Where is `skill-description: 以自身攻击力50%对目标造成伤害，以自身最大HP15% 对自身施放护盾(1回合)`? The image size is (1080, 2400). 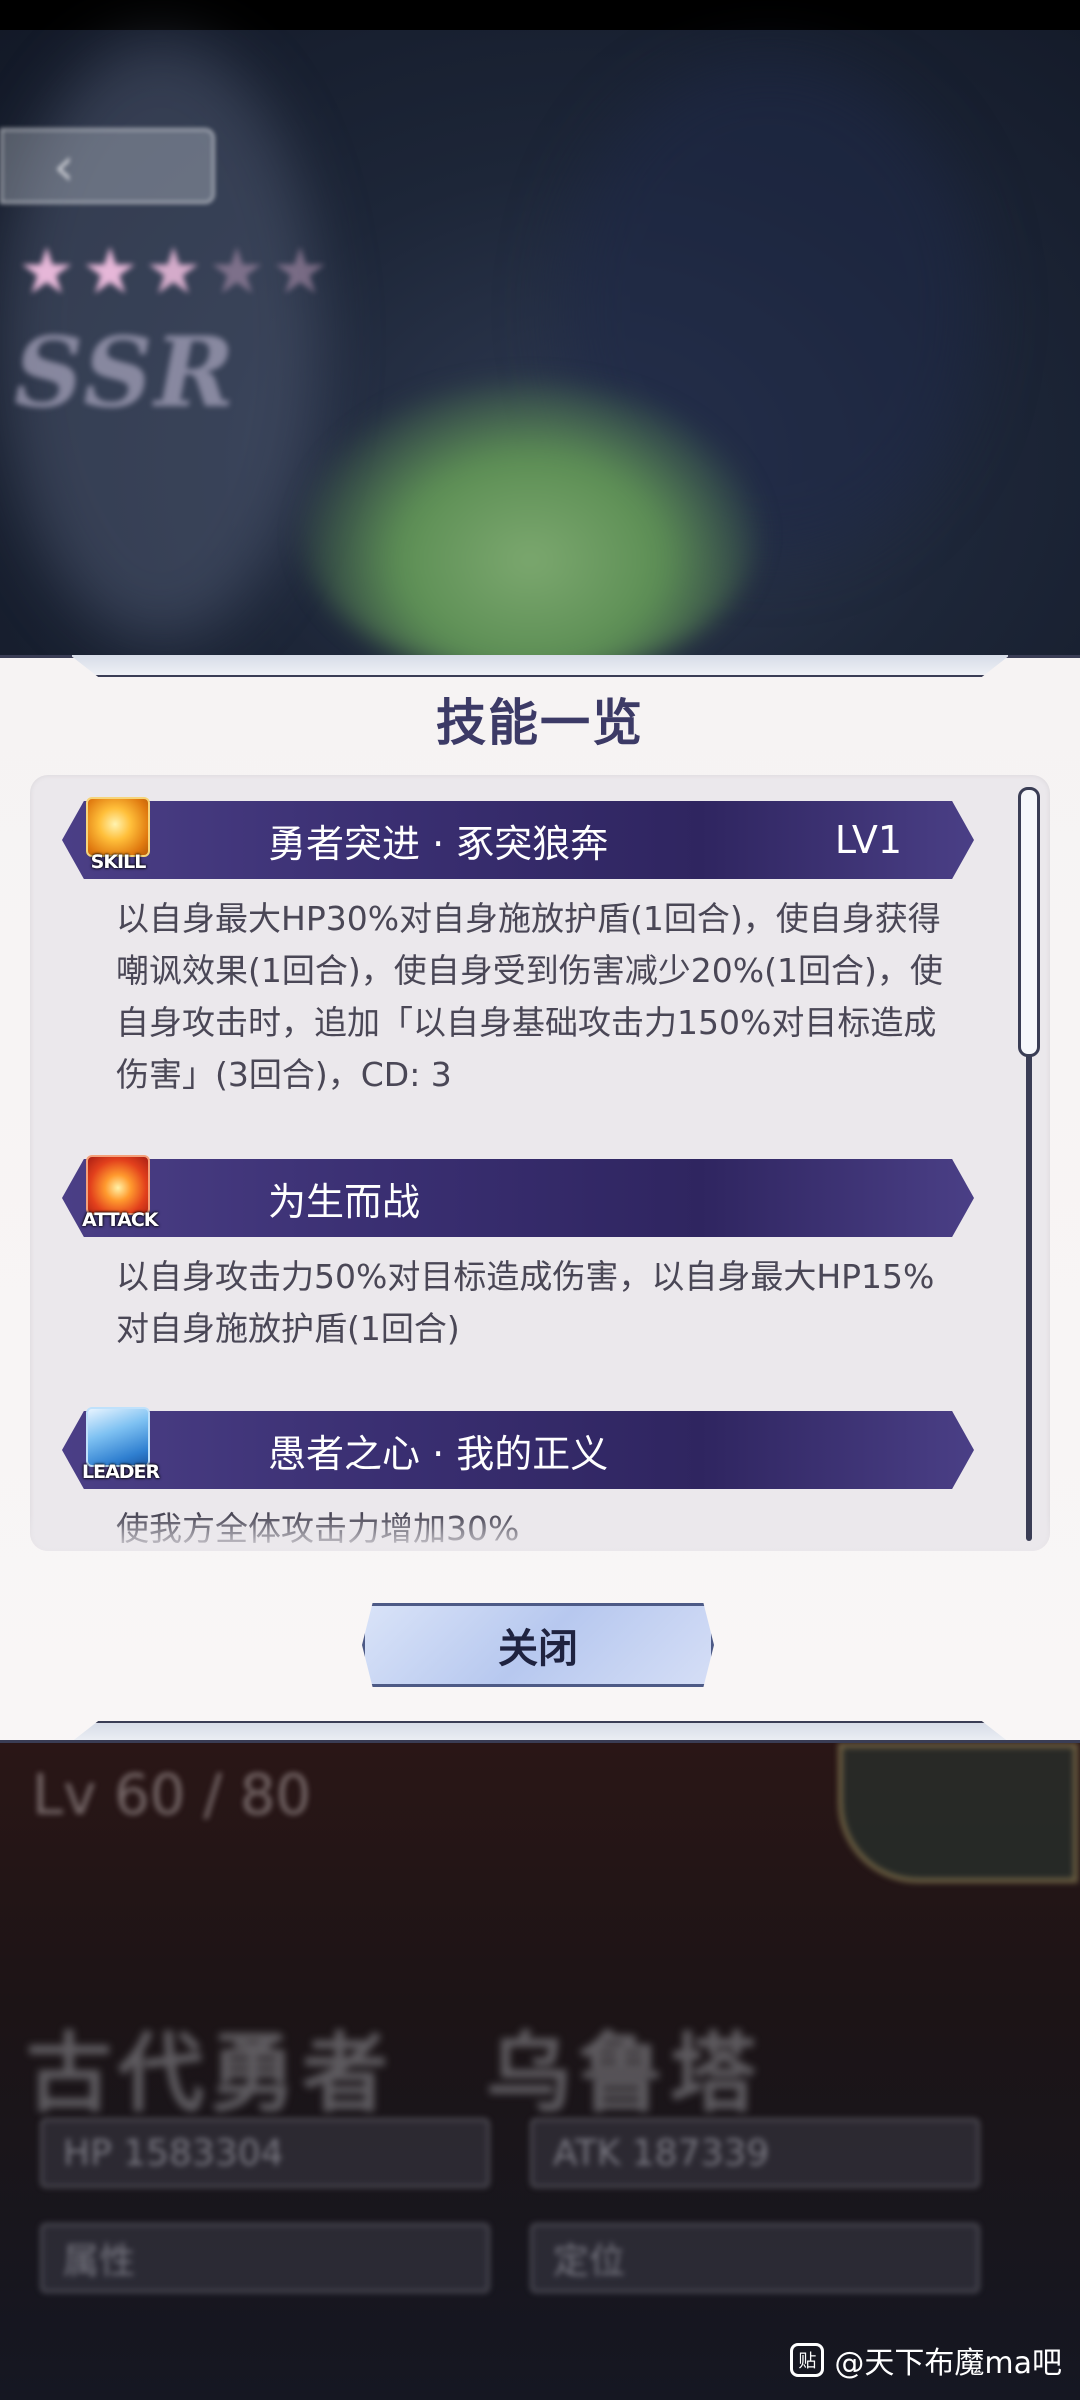 skill-description: 以自身攻击力50%对目标造成伤害，以自身最大HP15% 对自身施放护盾(1回合) is located at coordinates (525, 1302).